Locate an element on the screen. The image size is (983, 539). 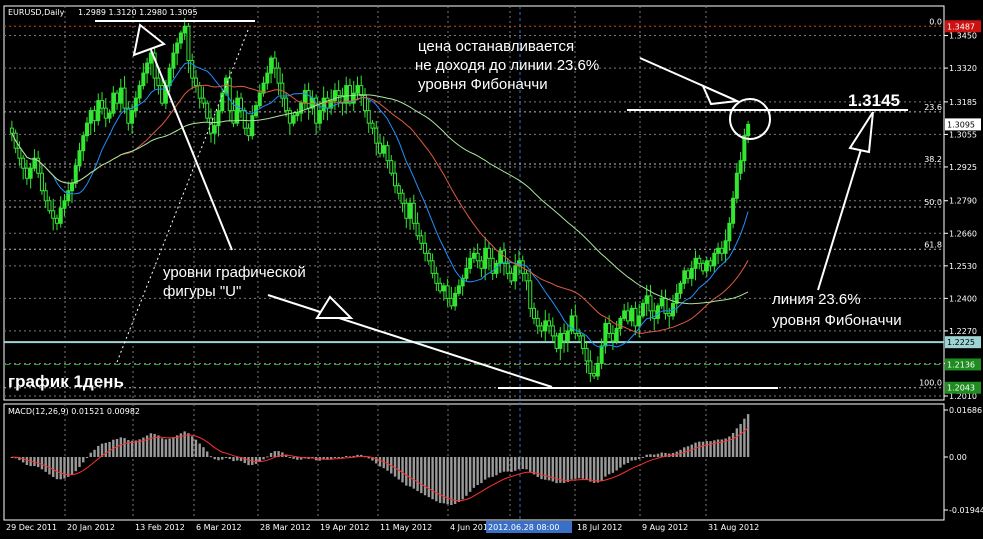
y-tick-label: 1.2400 is located at coordinates (963, 298).